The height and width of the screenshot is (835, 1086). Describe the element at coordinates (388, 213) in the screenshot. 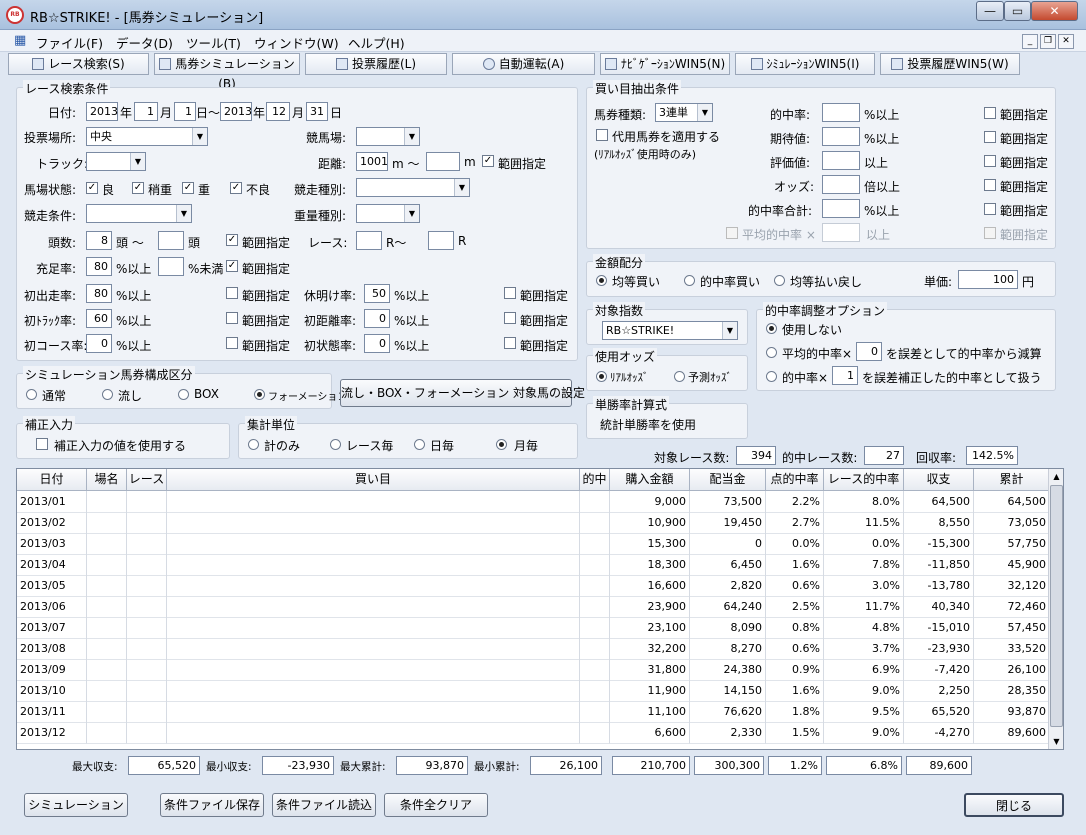

I see `weight-select` at that location.